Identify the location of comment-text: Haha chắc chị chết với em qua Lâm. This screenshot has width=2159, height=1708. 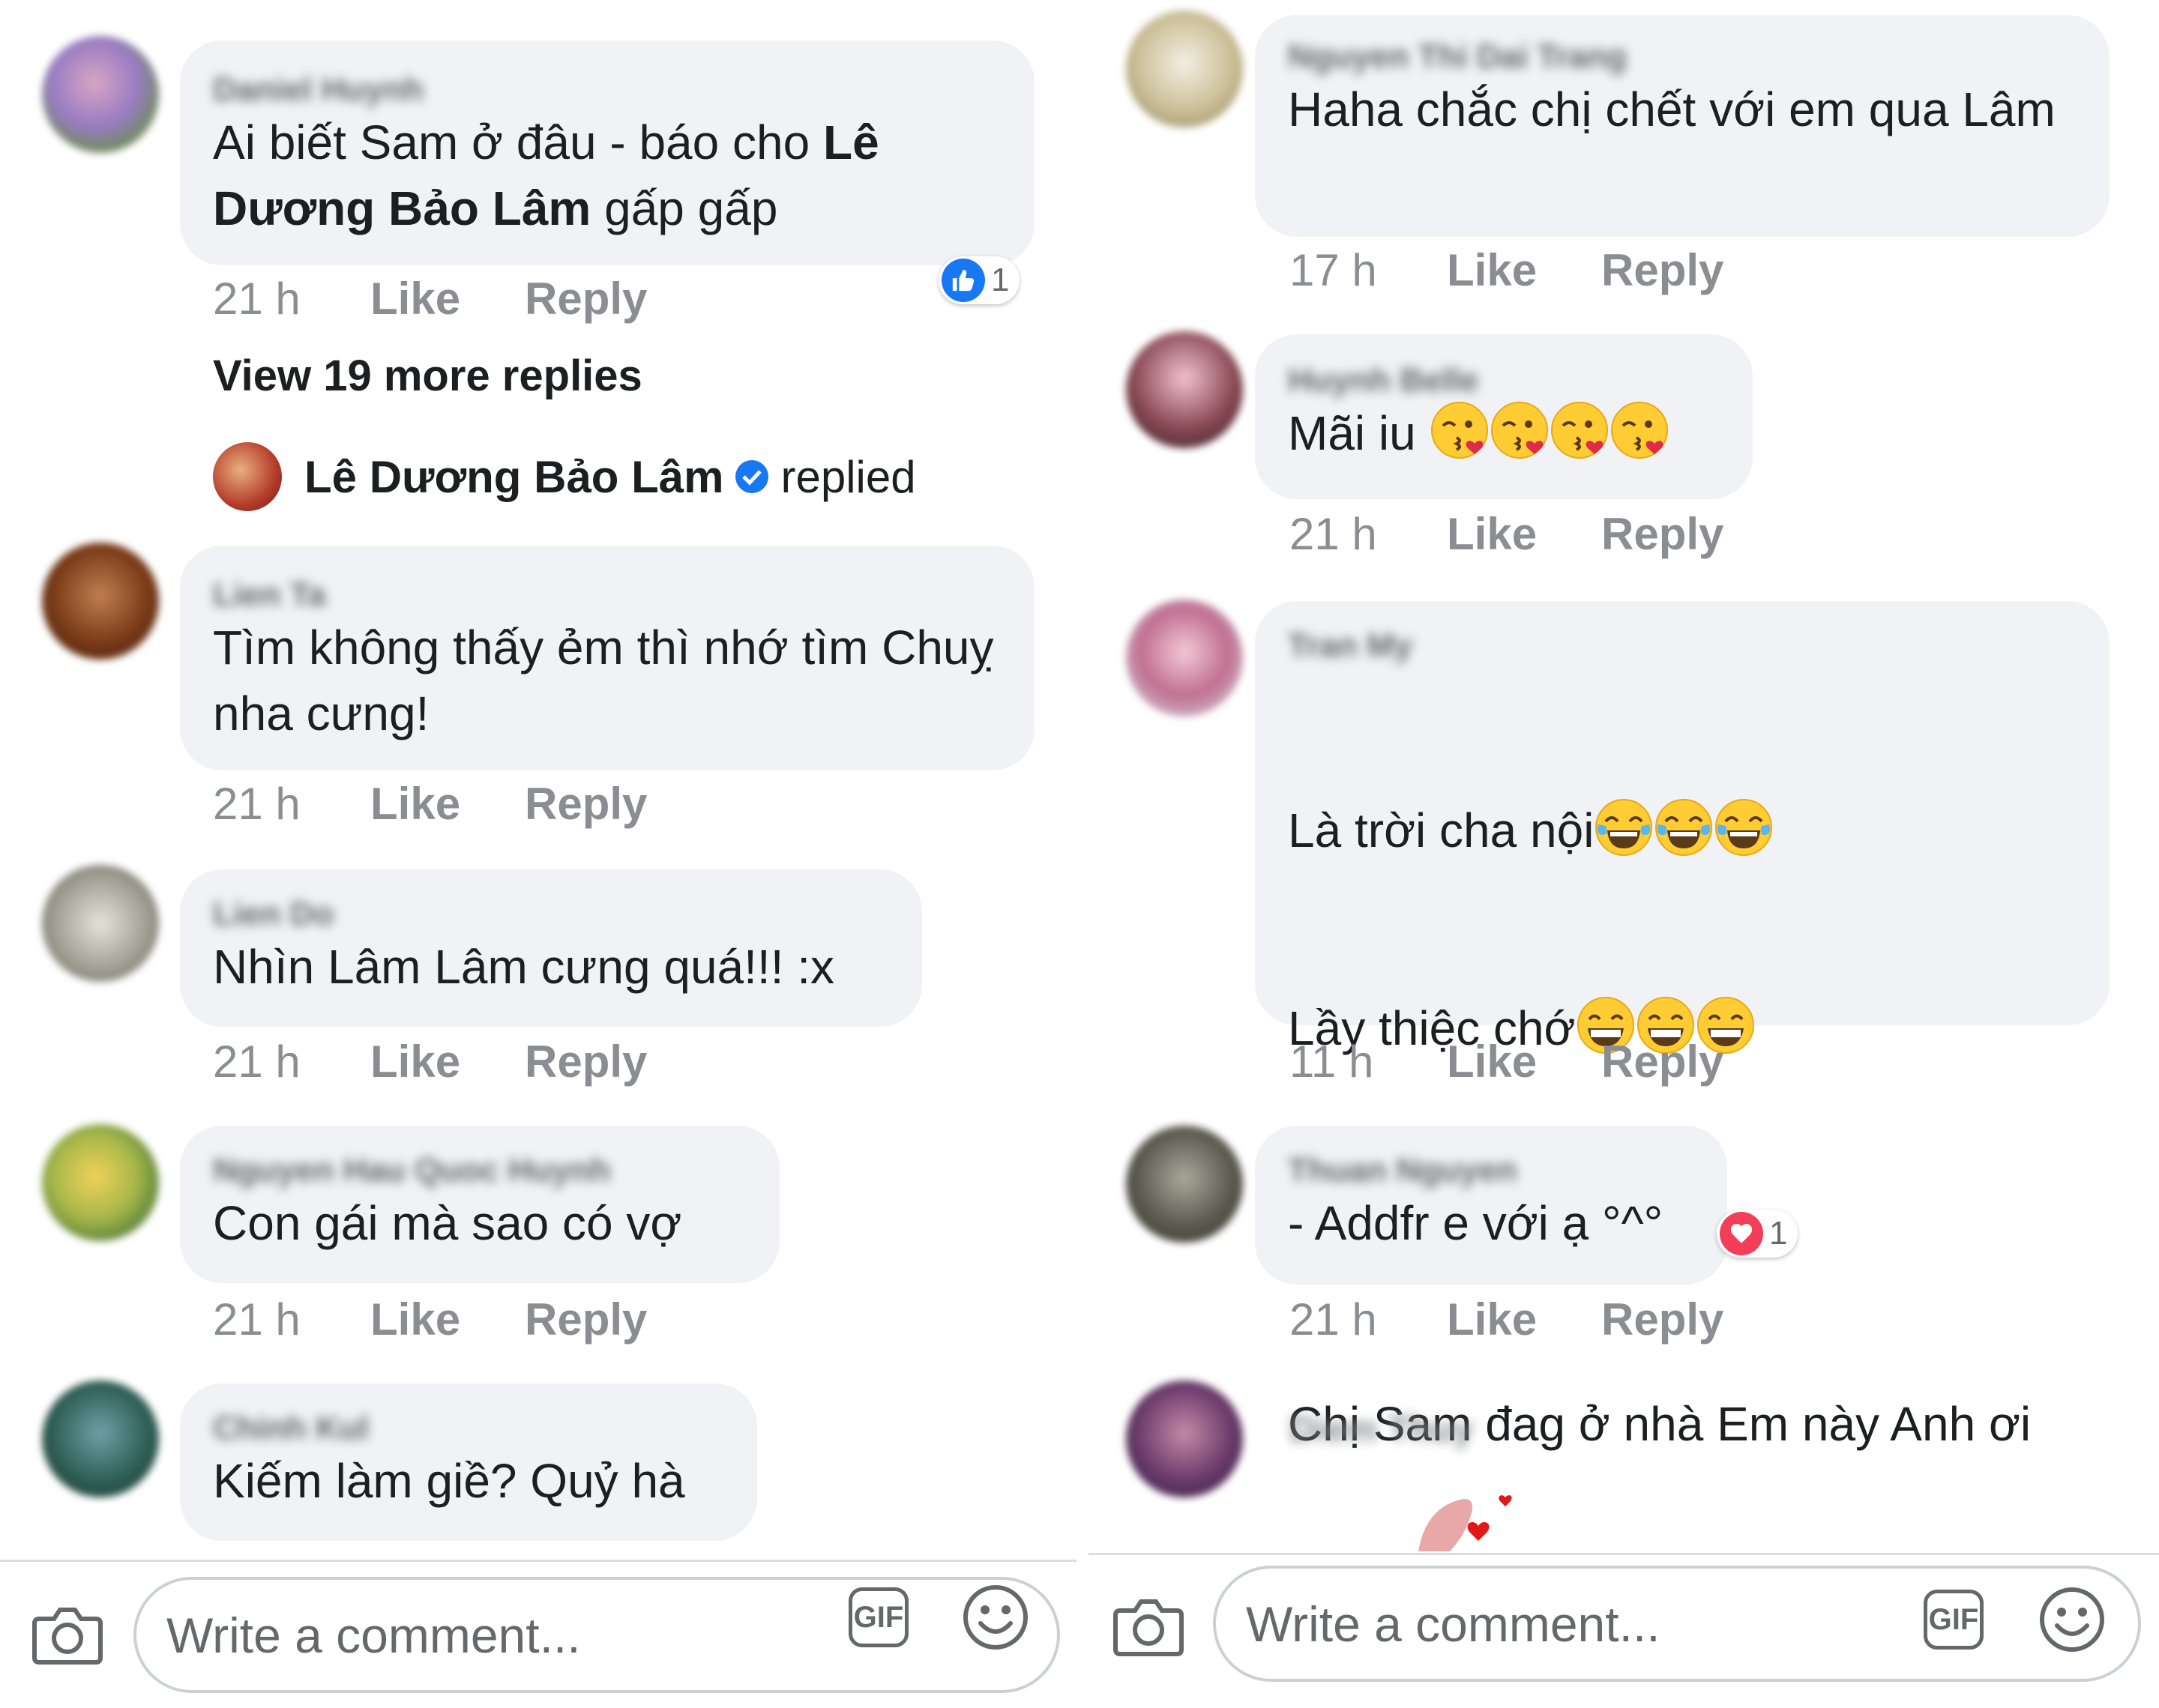
(1672, 109).